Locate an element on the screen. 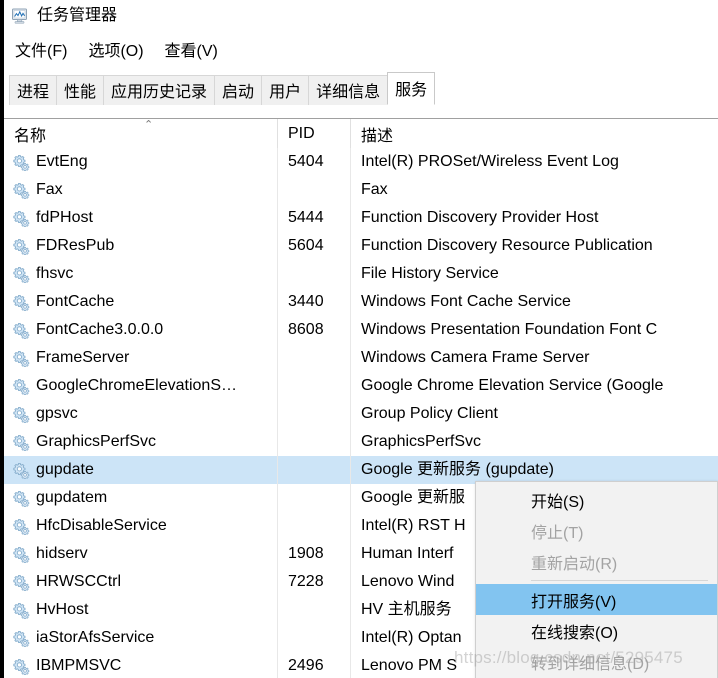 Image resolution: width=718 pixels, height=678 pixels. cell-description: GraphicsPerfSvc is located at coordinates (534, 442).